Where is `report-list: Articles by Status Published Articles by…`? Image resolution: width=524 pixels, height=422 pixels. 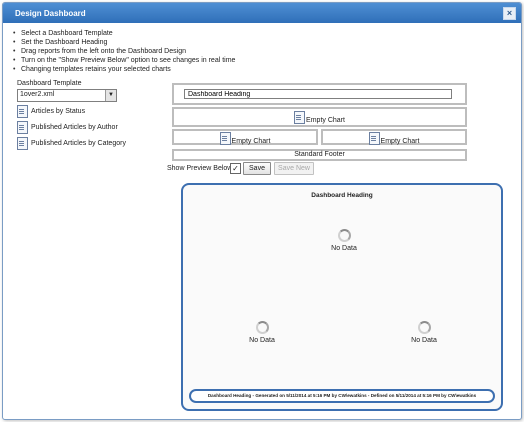 report-list: Articles by Status Published Articles by… is located at coordinates (71, 129).